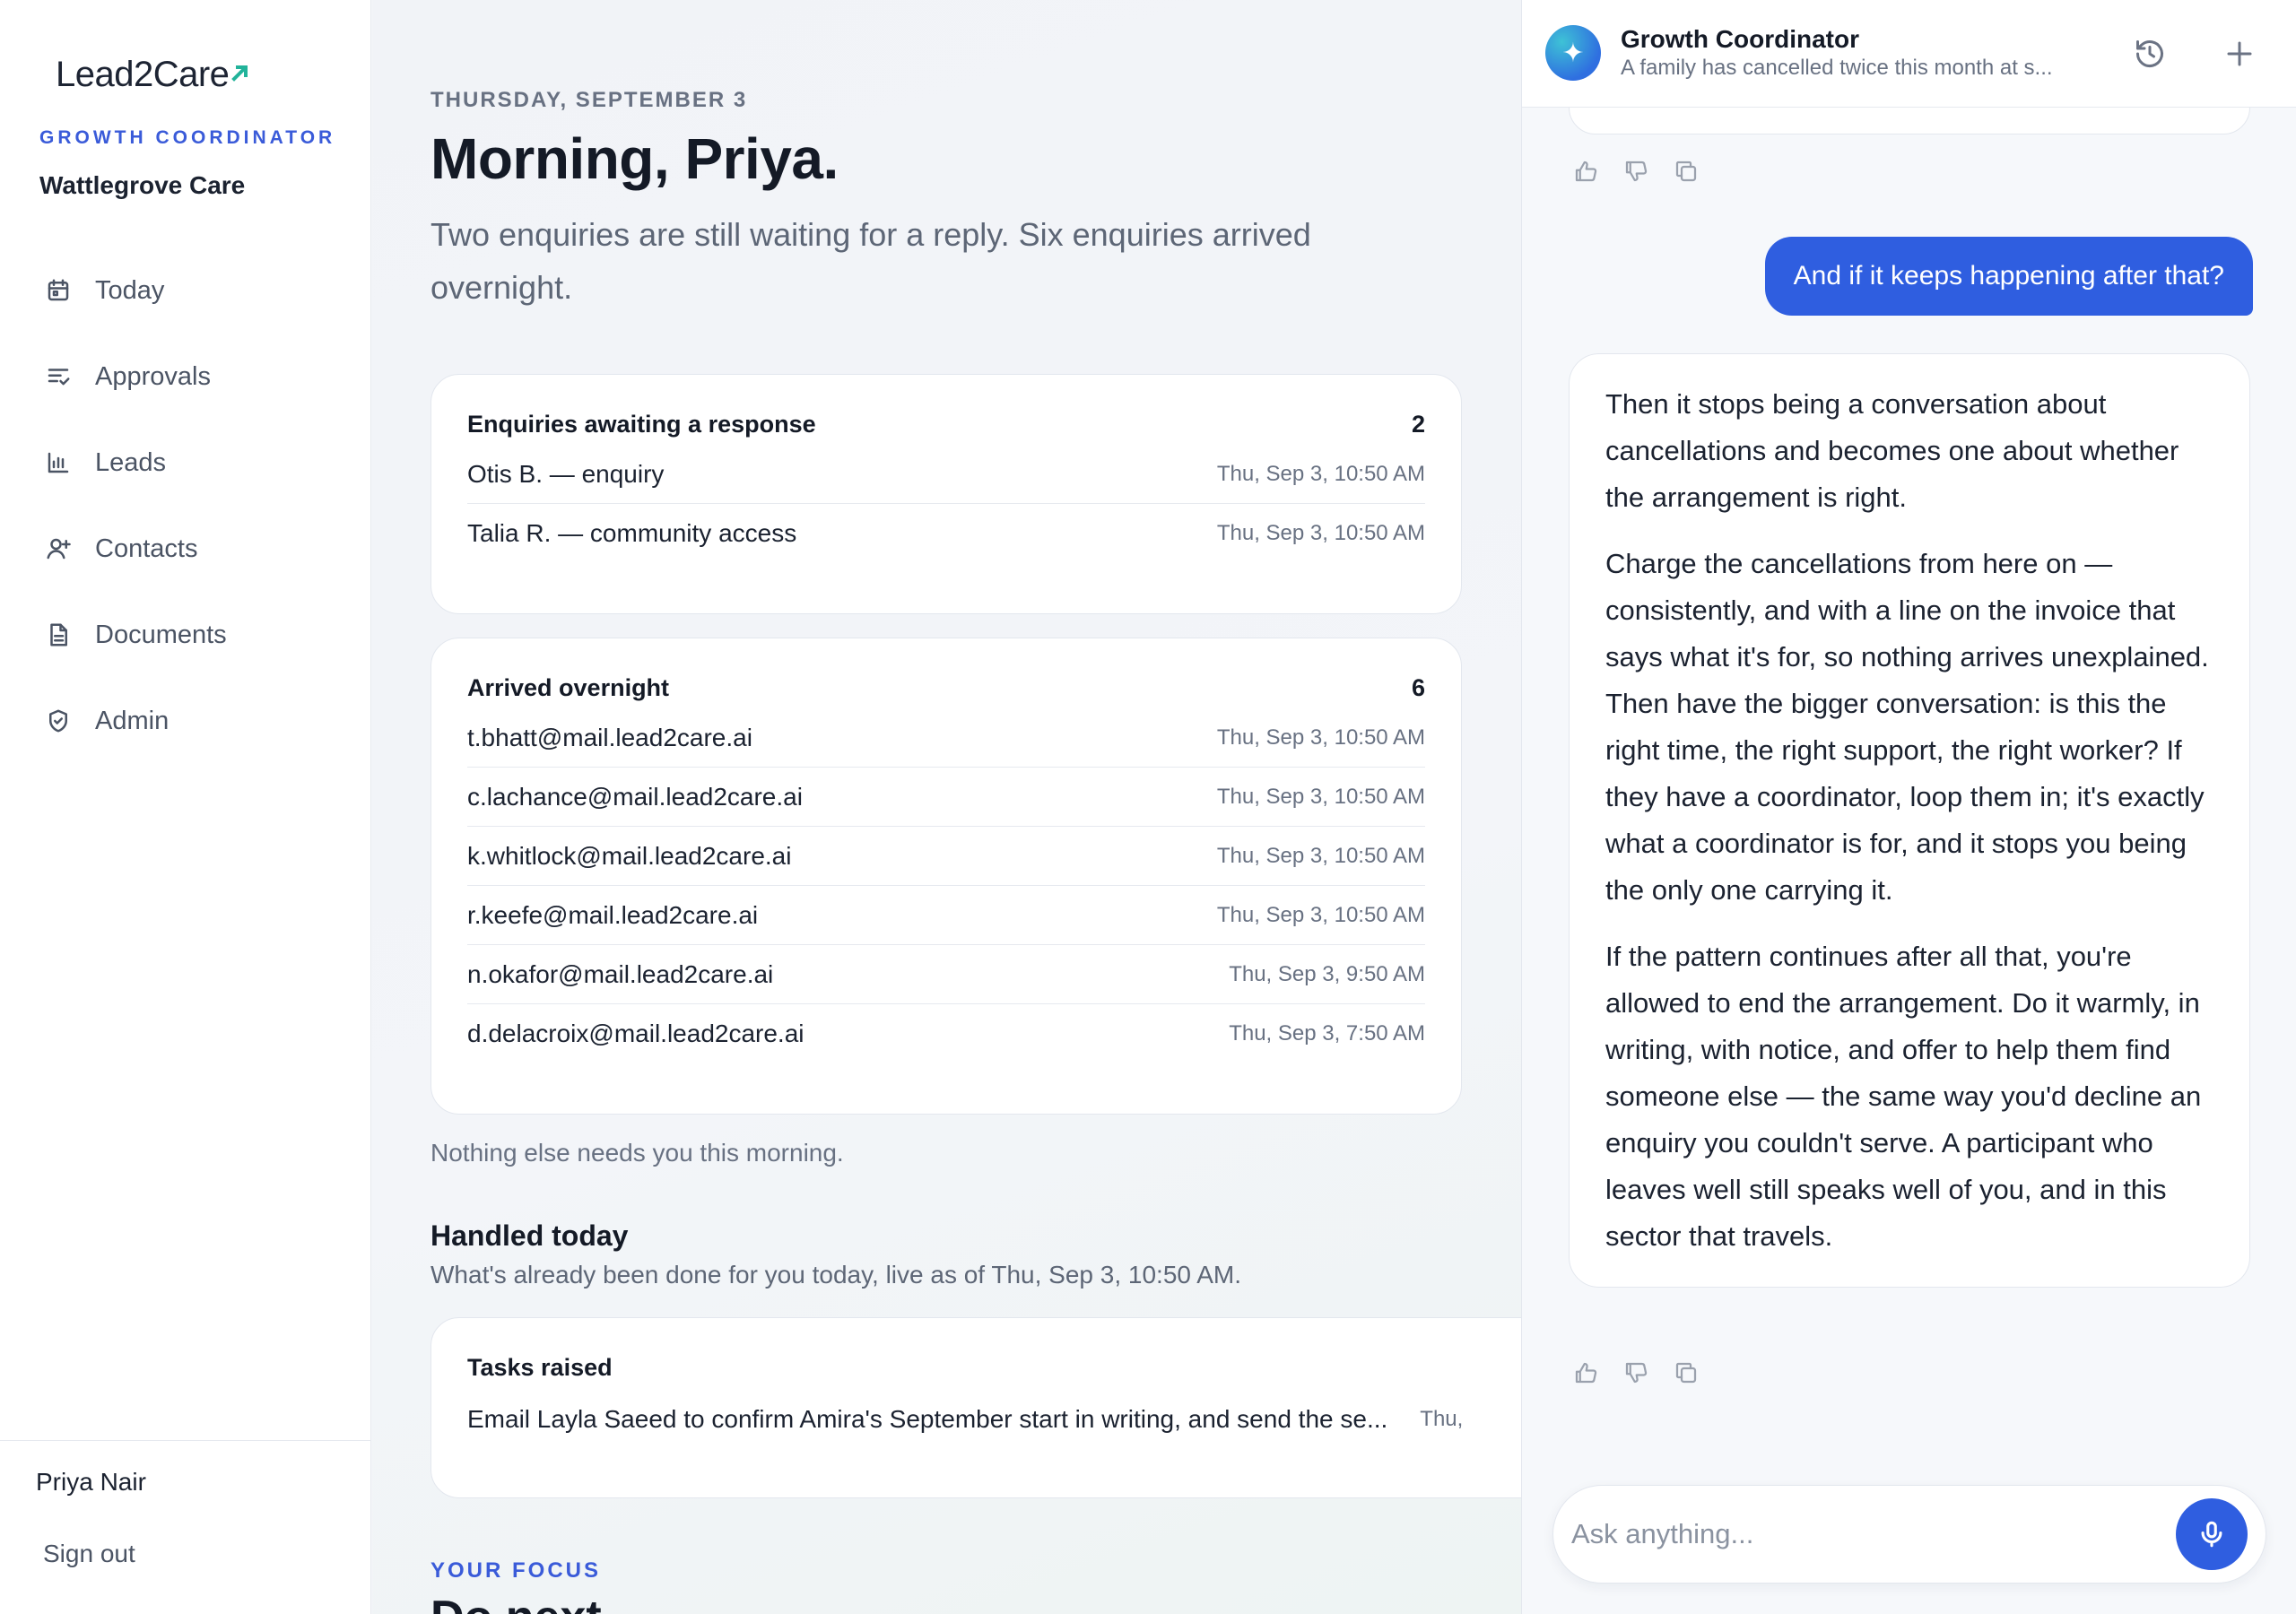 The image size is (2296, 1614). What do you see at coordinates (540, 1367) in the screenshot?
I see `card-title: Tasks raised` at bounding box center [540, 1367].